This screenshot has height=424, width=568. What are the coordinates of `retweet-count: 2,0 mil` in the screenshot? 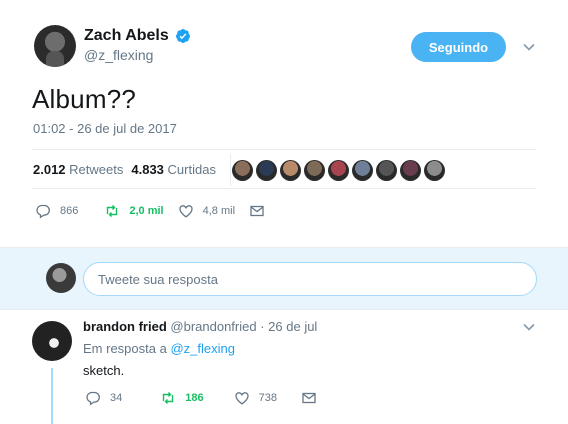 It's located at (146, 211).